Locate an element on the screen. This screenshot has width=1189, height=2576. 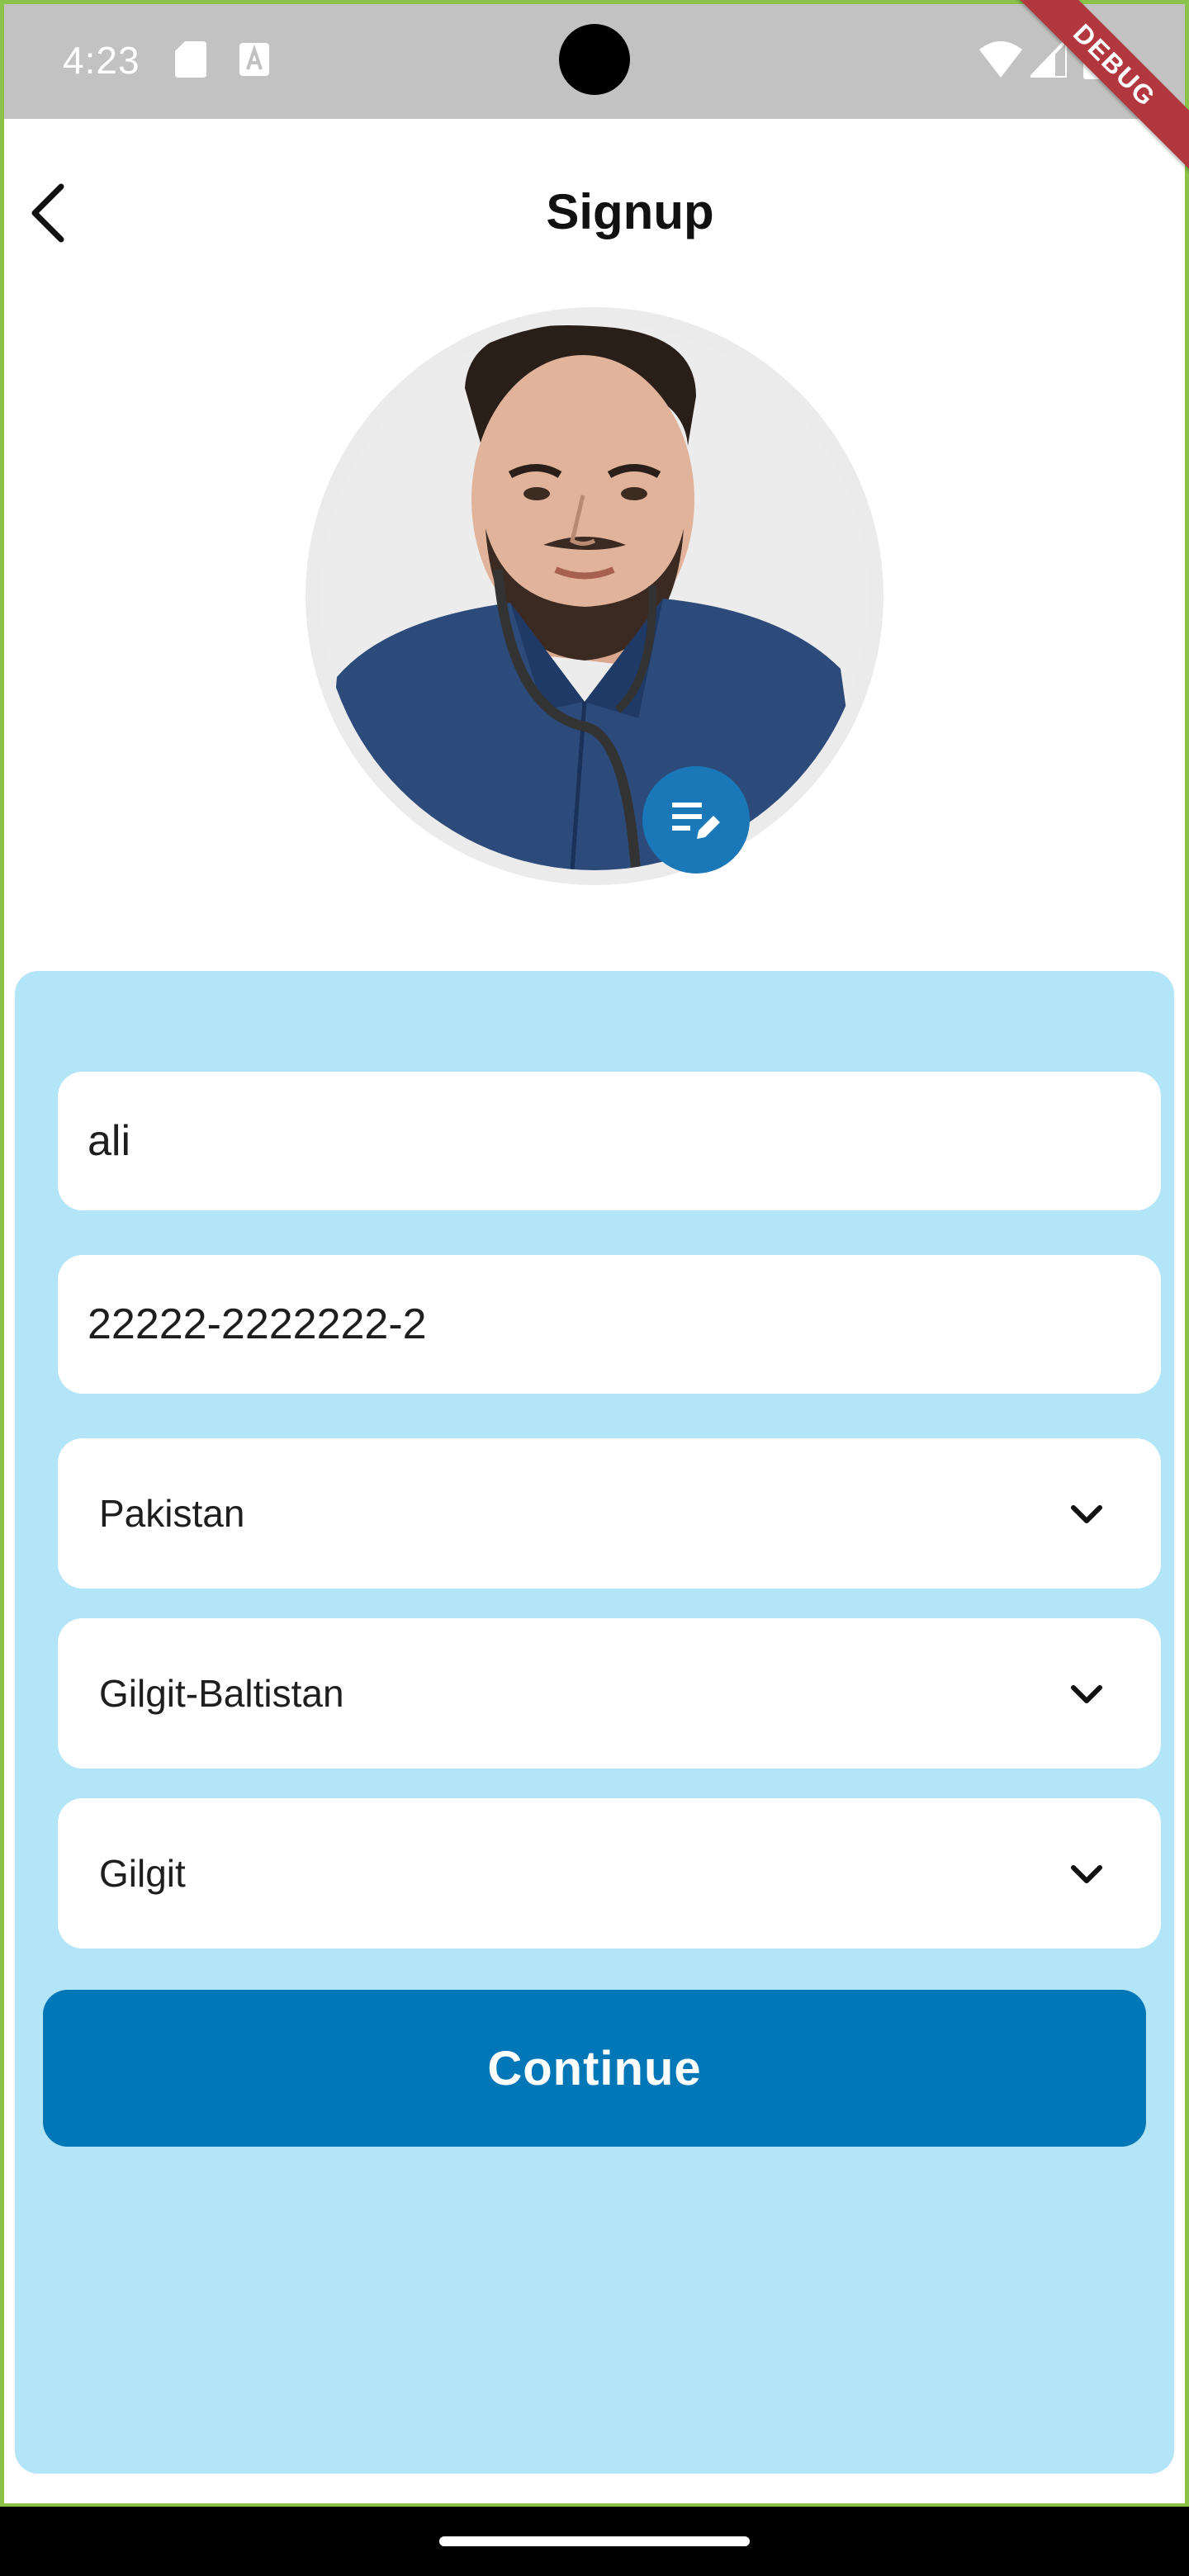
debug-banner: DEBUG is located at coordinates (1081, 107).